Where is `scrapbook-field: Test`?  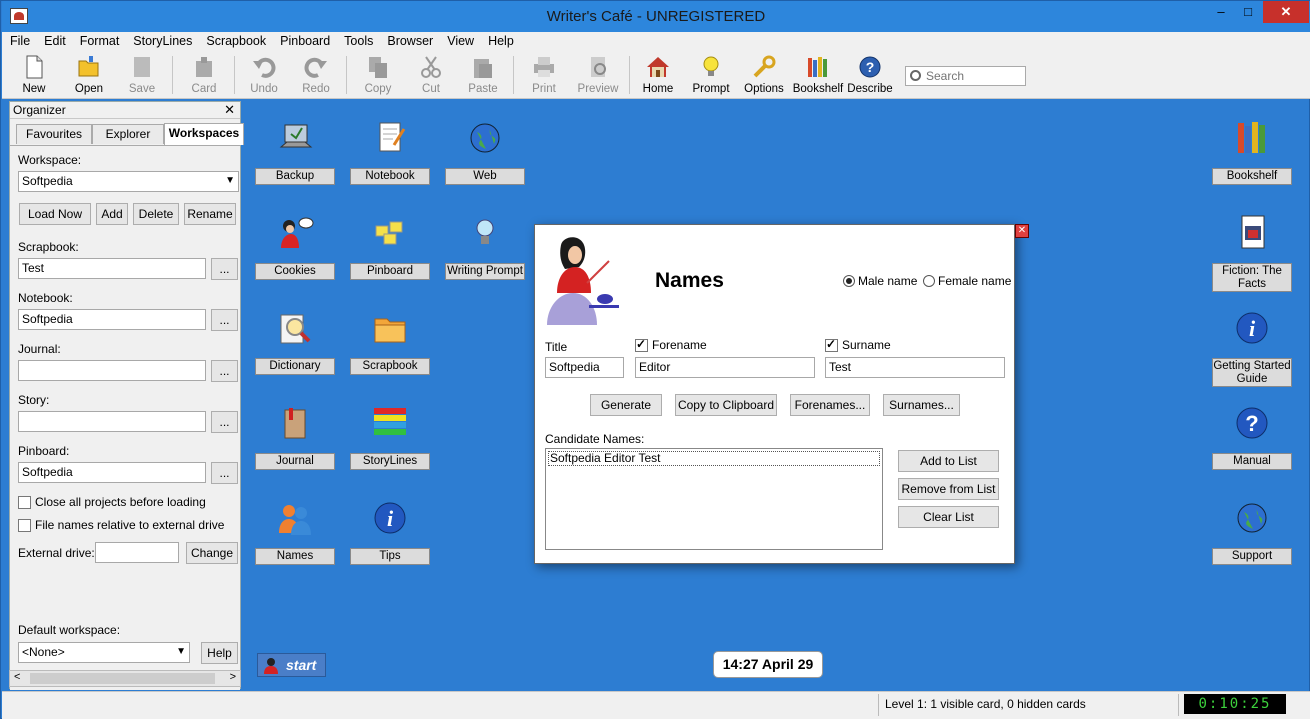
scrapbook-field: Test is located at coordinates (112, 268).